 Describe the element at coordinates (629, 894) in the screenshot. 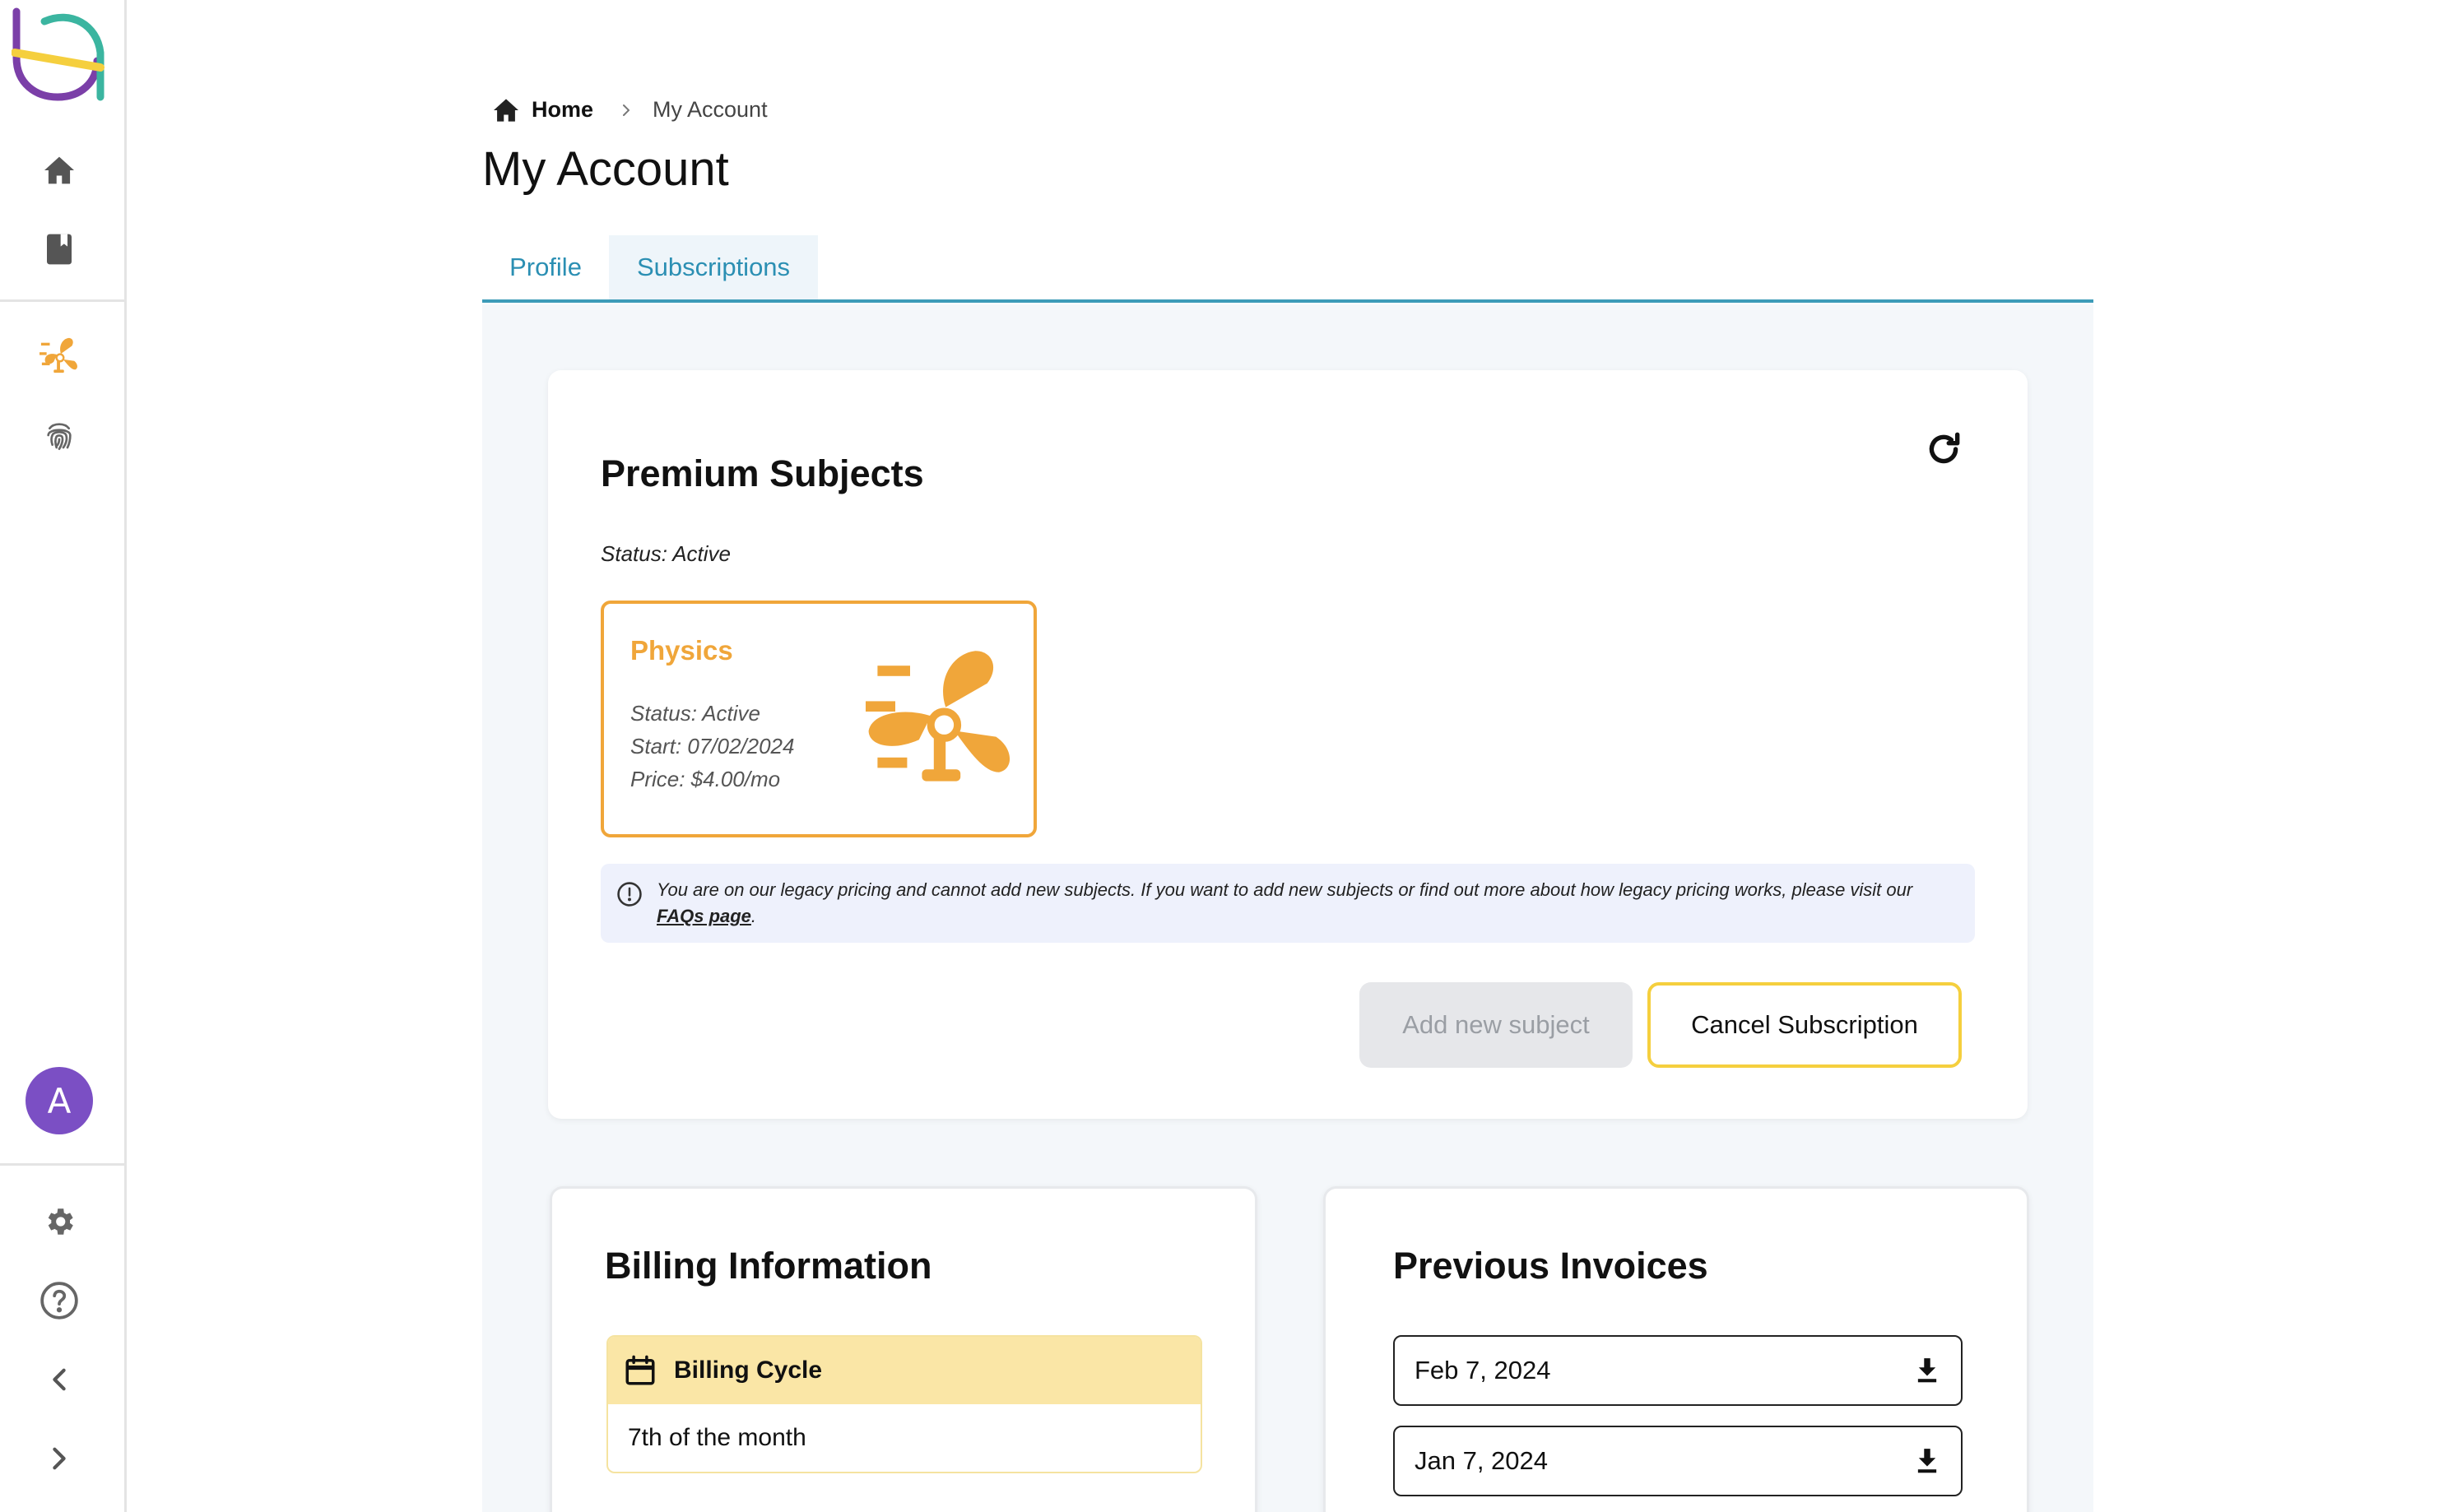

I see `info-icon` at that location.